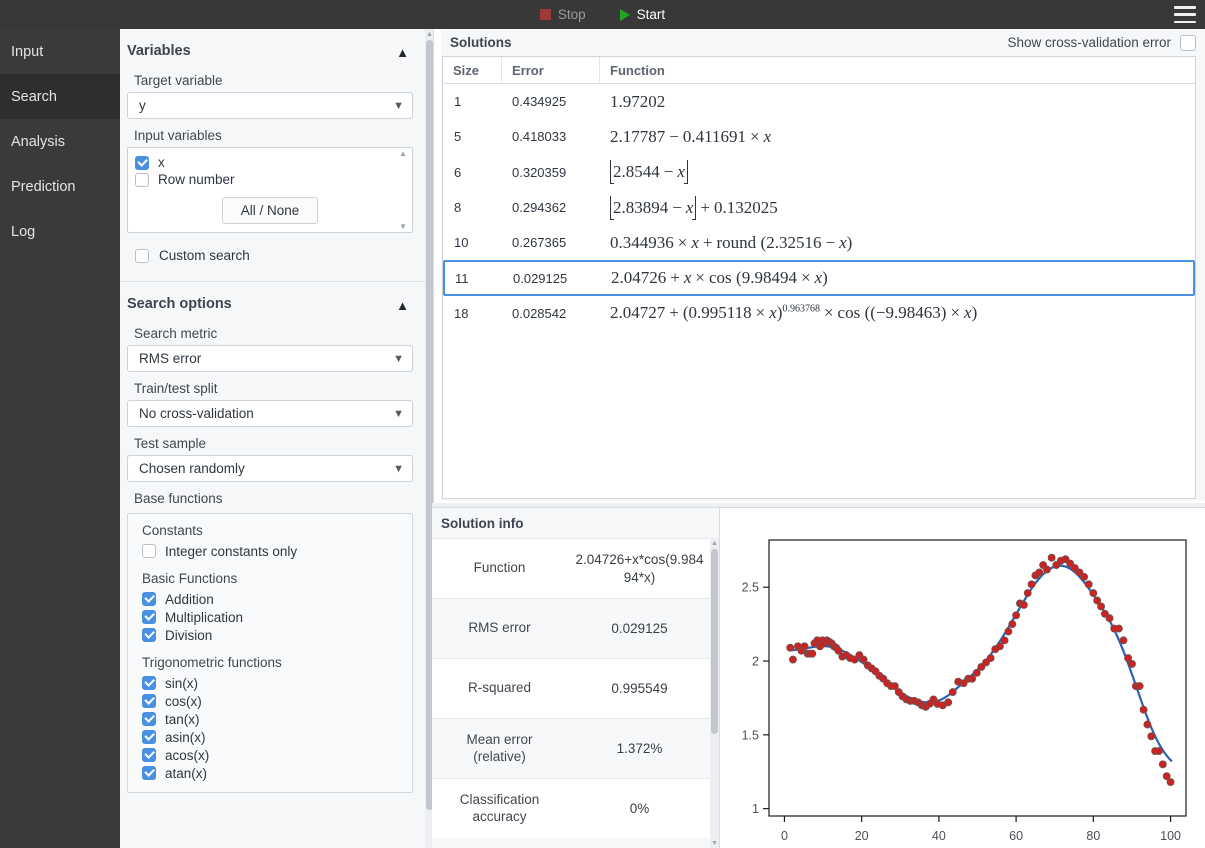  Describe the element at coordinates (1089, 42) in the screenshot. I see `cross-validation-label: Show cross-validation error` at that location.